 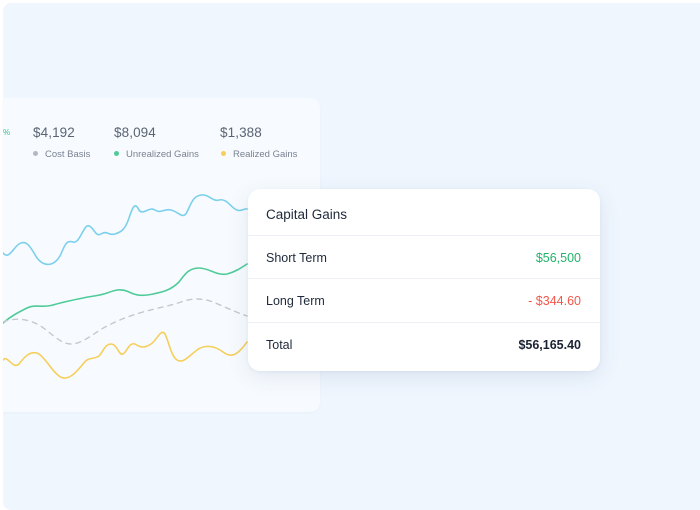 What do you see at coordinates (424, 257) in the screenshot?
I see `short-term-row: Short Term $56,500` at bounding box center [424, 257].